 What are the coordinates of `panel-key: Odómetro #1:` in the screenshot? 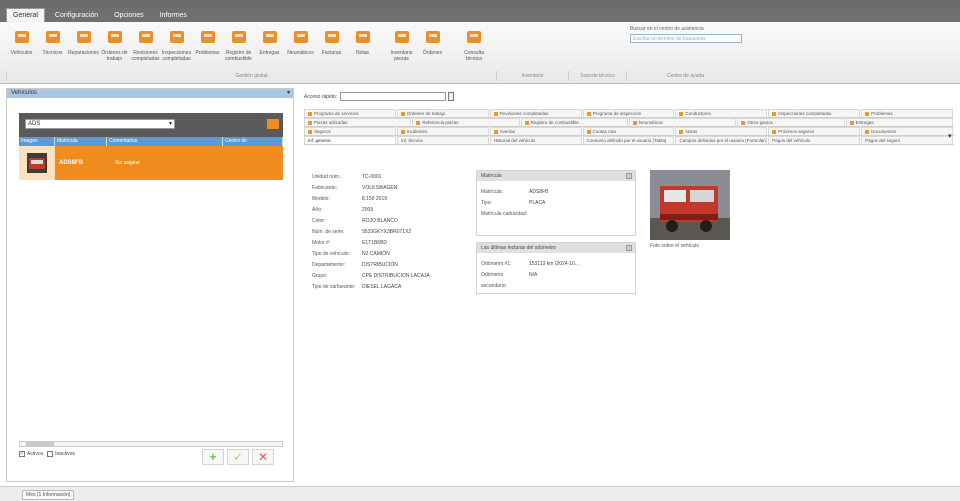 It's located at (496, 264).